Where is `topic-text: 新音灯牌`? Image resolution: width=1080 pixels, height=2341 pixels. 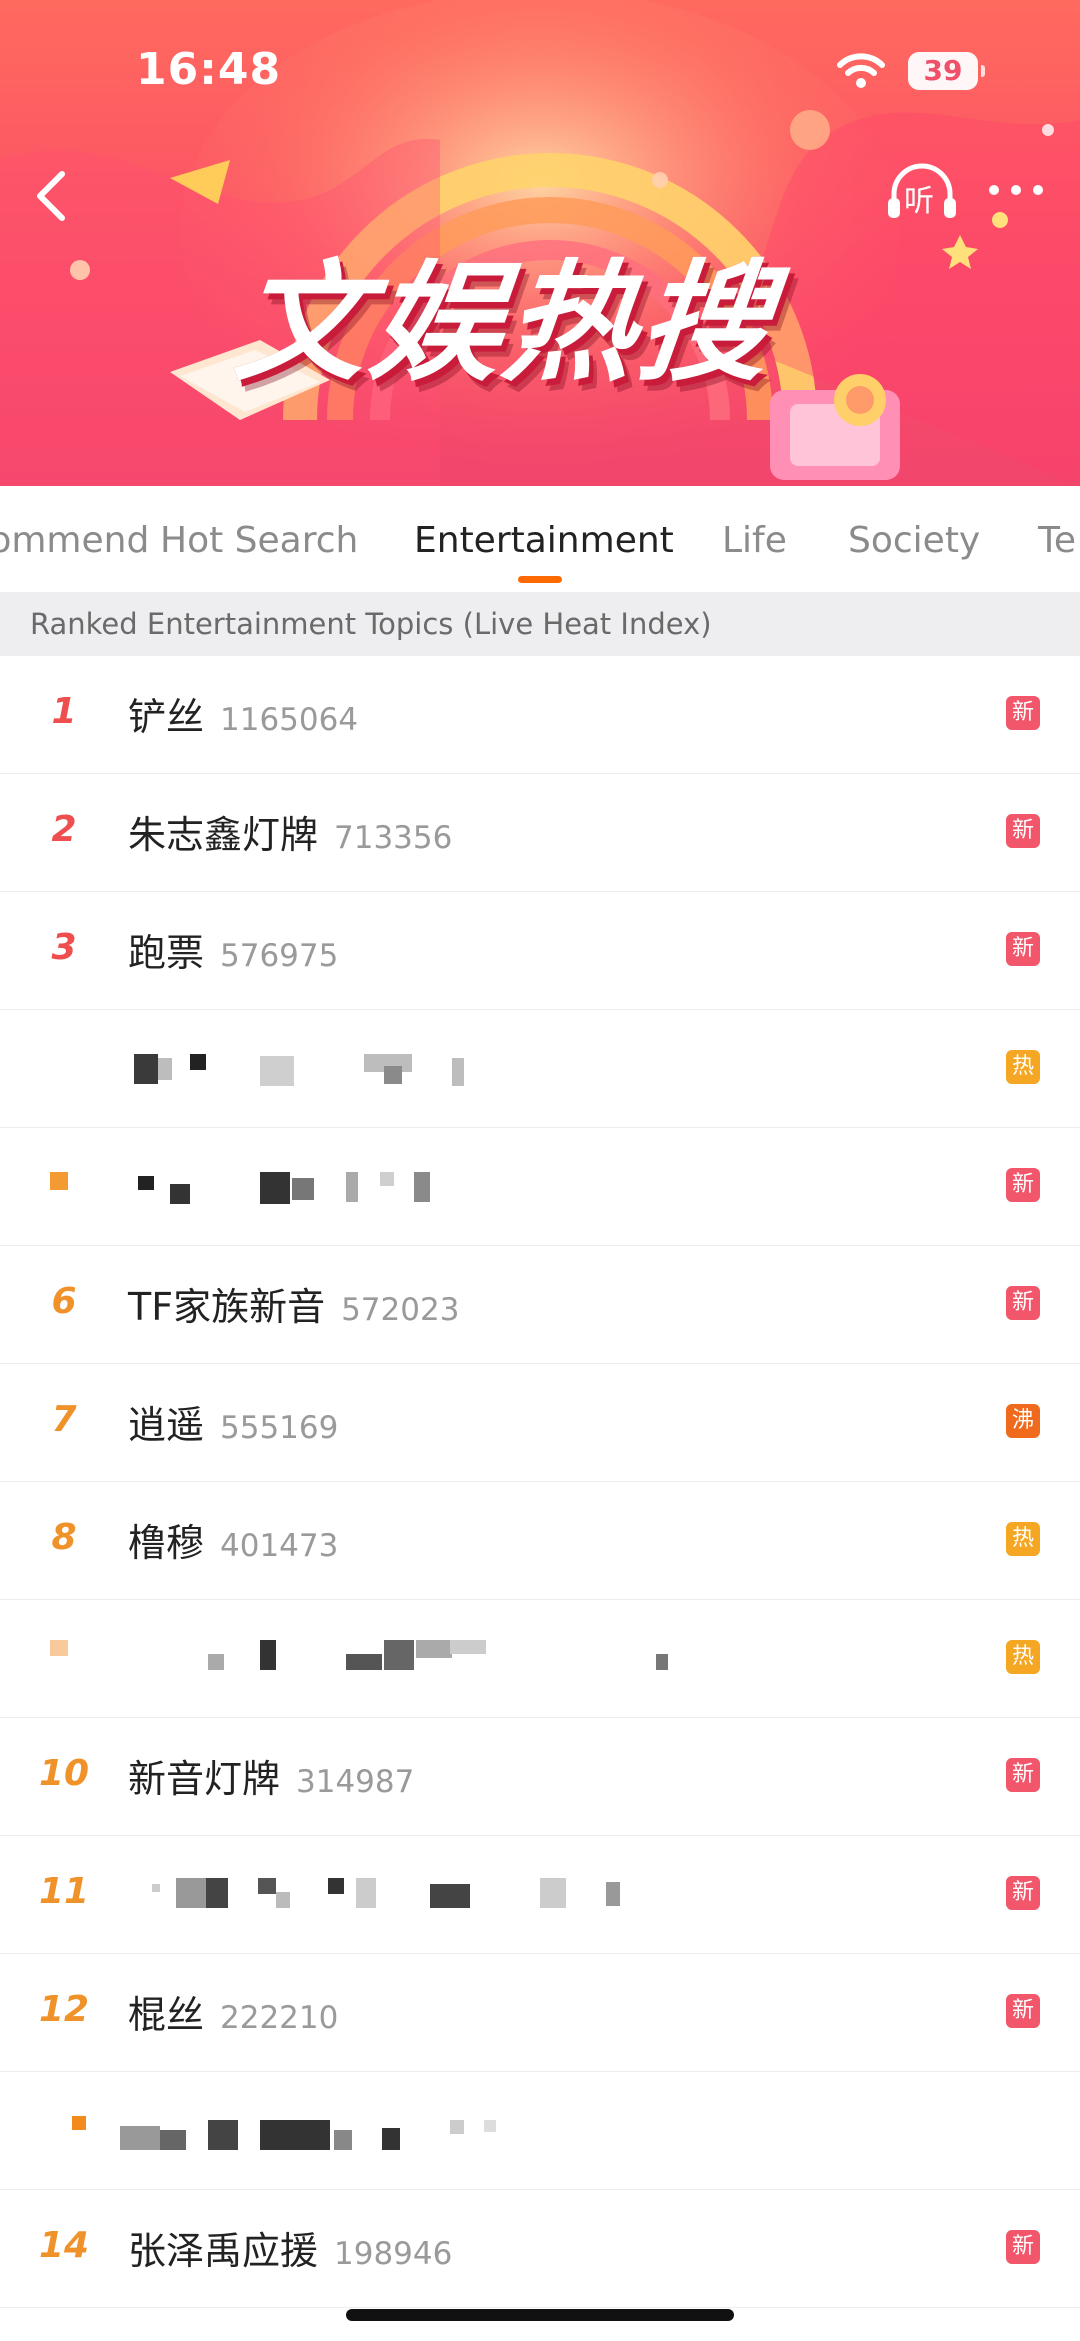 topic-text: 新音灯牌 is located at coordinates (204, 1779).